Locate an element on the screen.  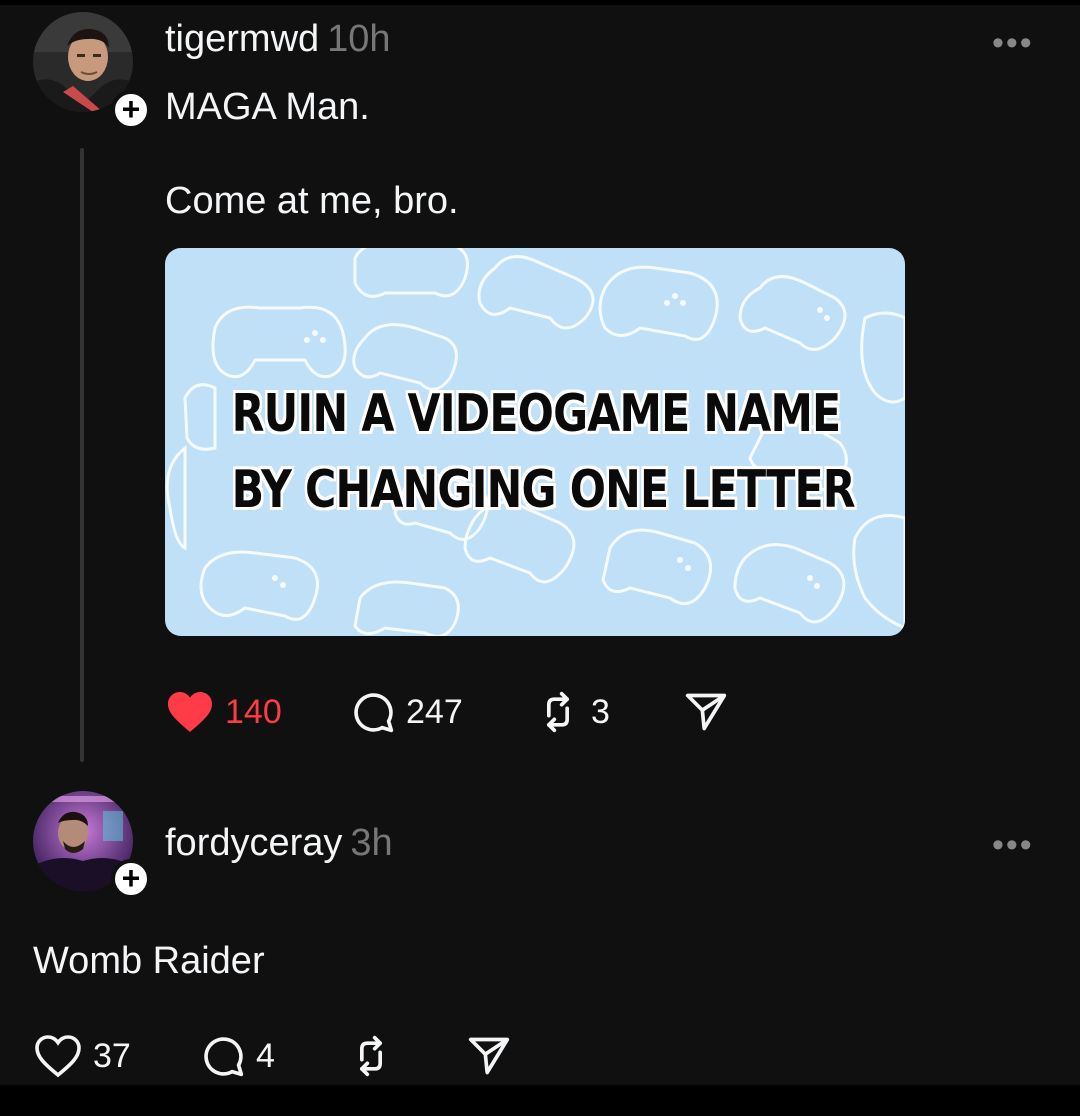
reply-follow-button: + is located at coordinates (131, 879).